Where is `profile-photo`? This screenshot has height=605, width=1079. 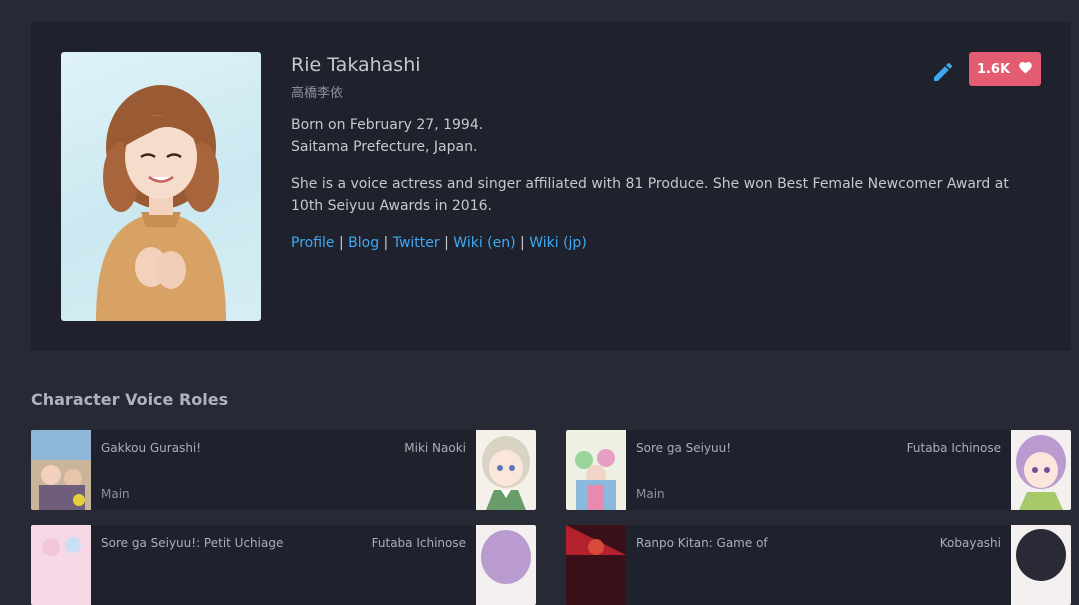 profile-photo is located at coordinates (161, 186).